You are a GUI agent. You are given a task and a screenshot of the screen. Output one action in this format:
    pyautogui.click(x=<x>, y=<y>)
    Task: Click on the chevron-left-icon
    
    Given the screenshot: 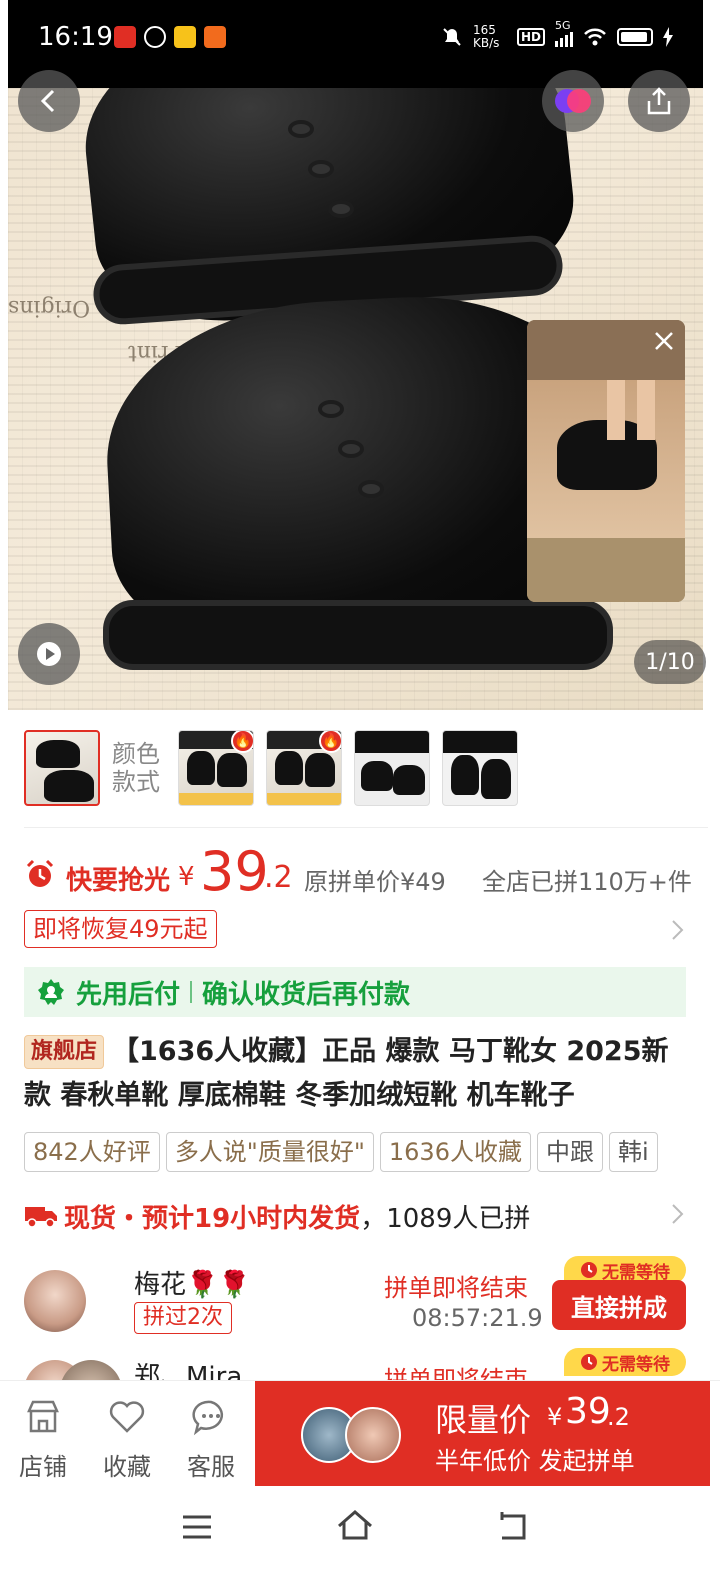 What is the action you would take?
    pyautogui.click(x=47, y=101)
    